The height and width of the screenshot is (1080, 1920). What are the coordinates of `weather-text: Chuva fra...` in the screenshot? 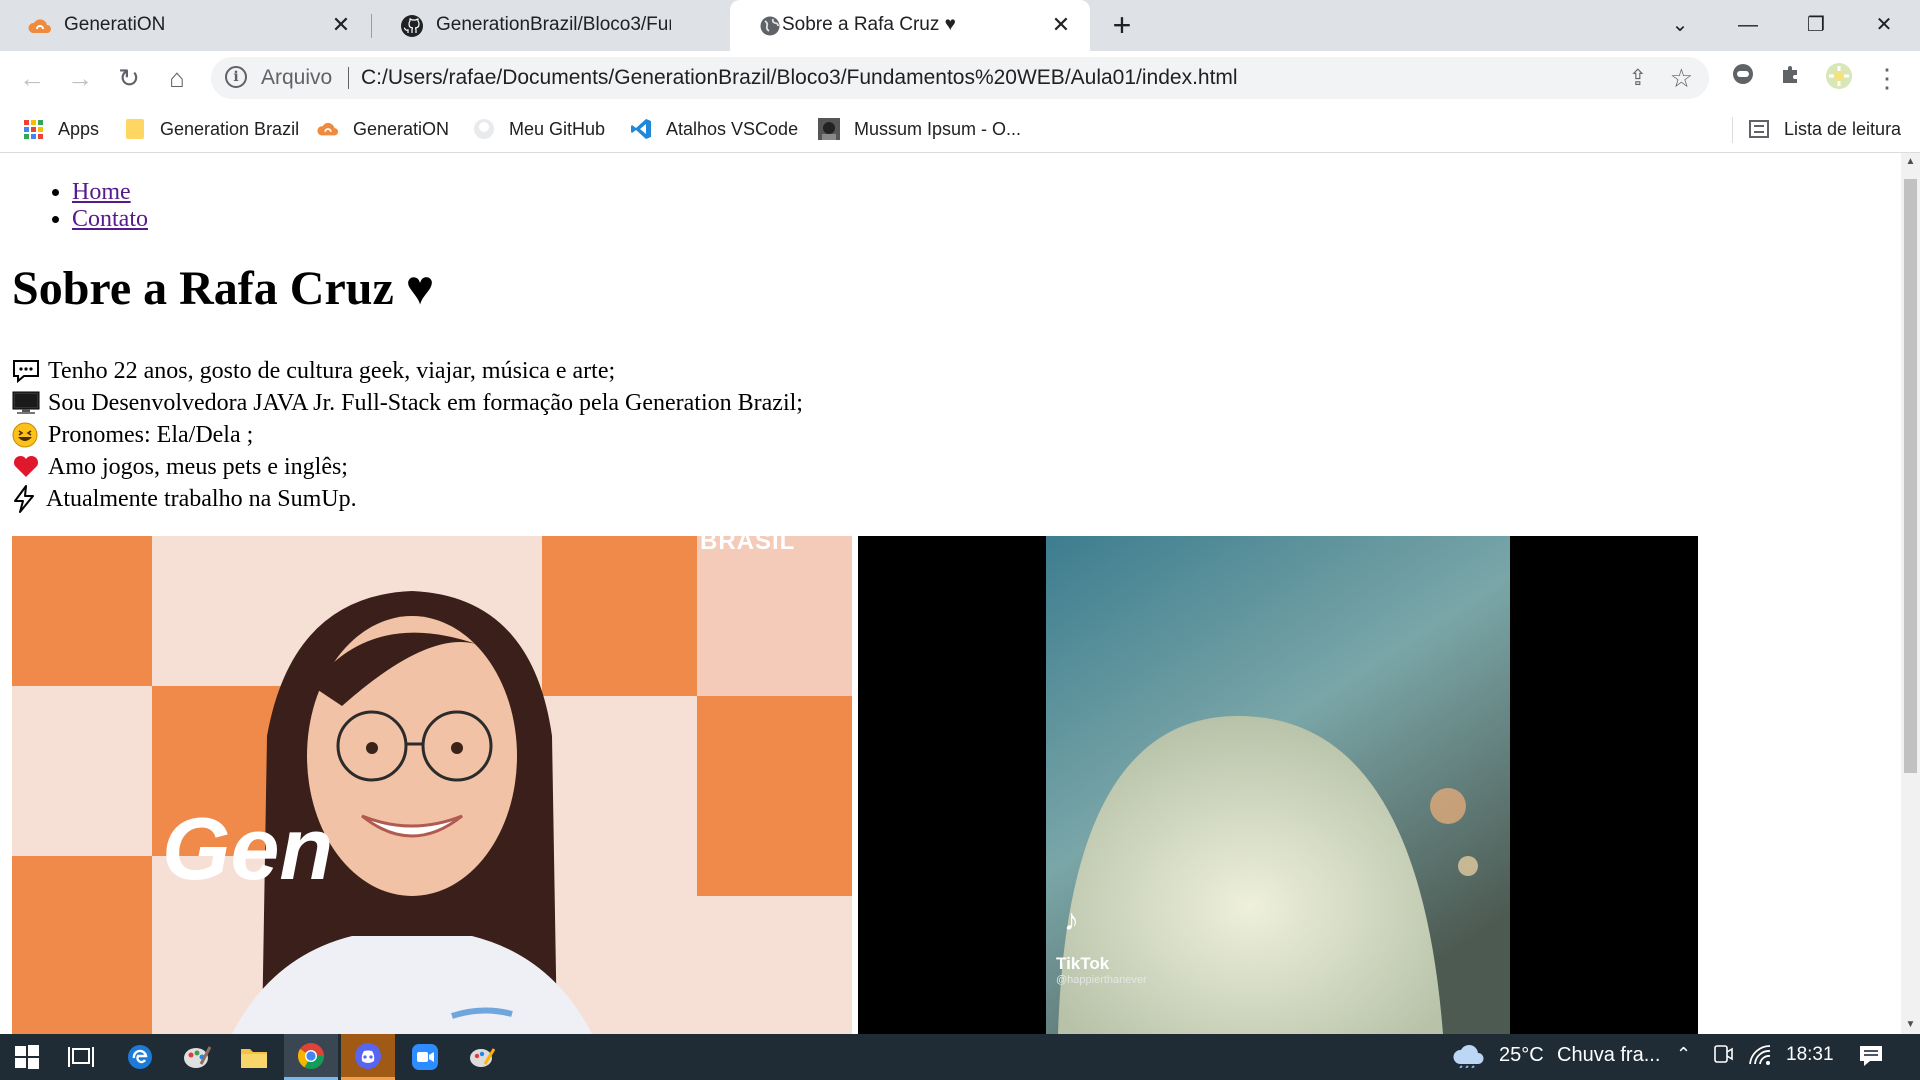 It's located at (1608, 1055).